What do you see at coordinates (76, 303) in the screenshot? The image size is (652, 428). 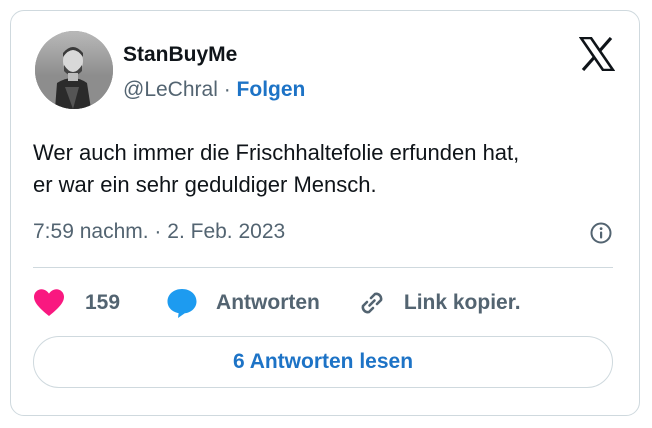 I see `like-button: 159` at bounding box center [76, 303].